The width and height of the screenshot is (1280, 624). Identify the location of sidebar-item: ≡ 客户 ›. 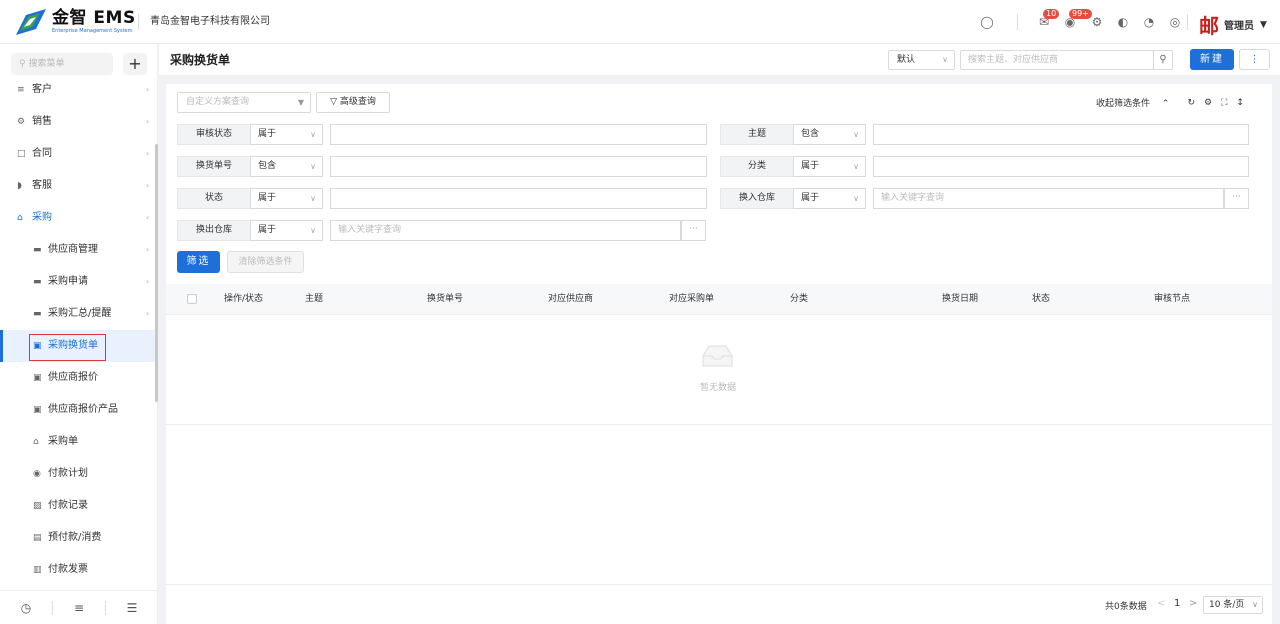
(79, 90).